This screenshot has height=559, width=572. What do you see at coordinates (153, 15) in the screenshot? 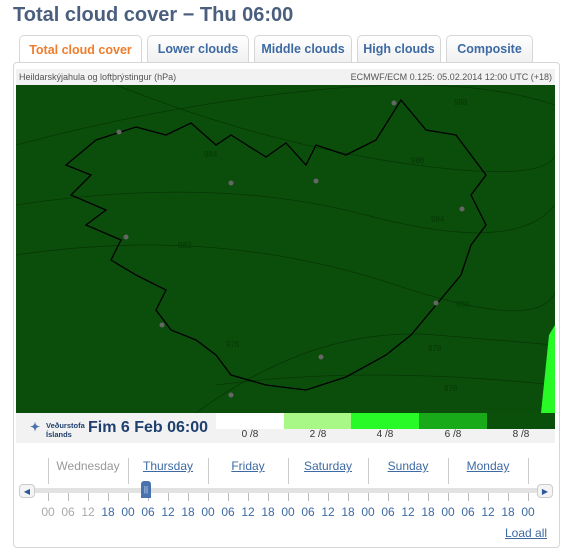
I see `page-title: Total cloud cover − Thu 06:00` at bounding box center [153, 15].